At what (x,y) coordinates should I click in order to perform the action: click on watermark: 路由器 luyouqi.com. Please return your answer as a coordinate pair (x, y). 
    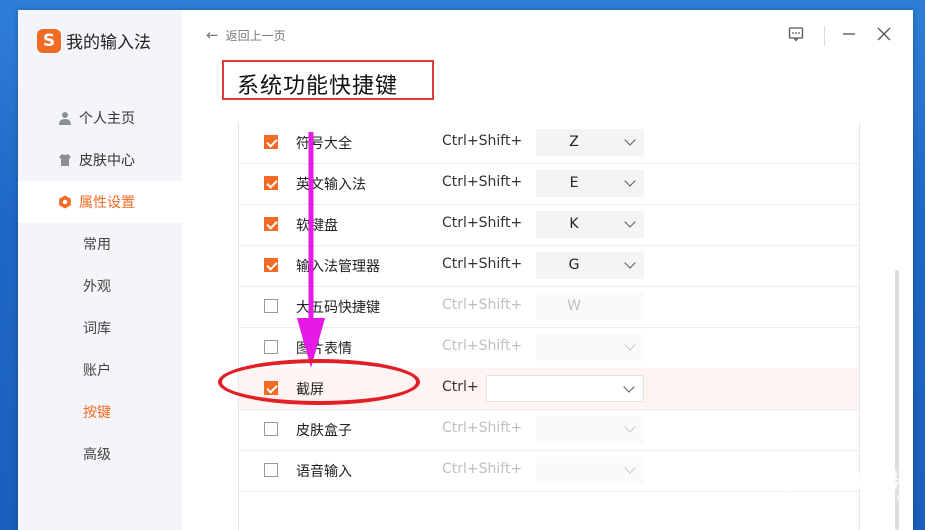
    Looking at the image, I should click on (845, 484).